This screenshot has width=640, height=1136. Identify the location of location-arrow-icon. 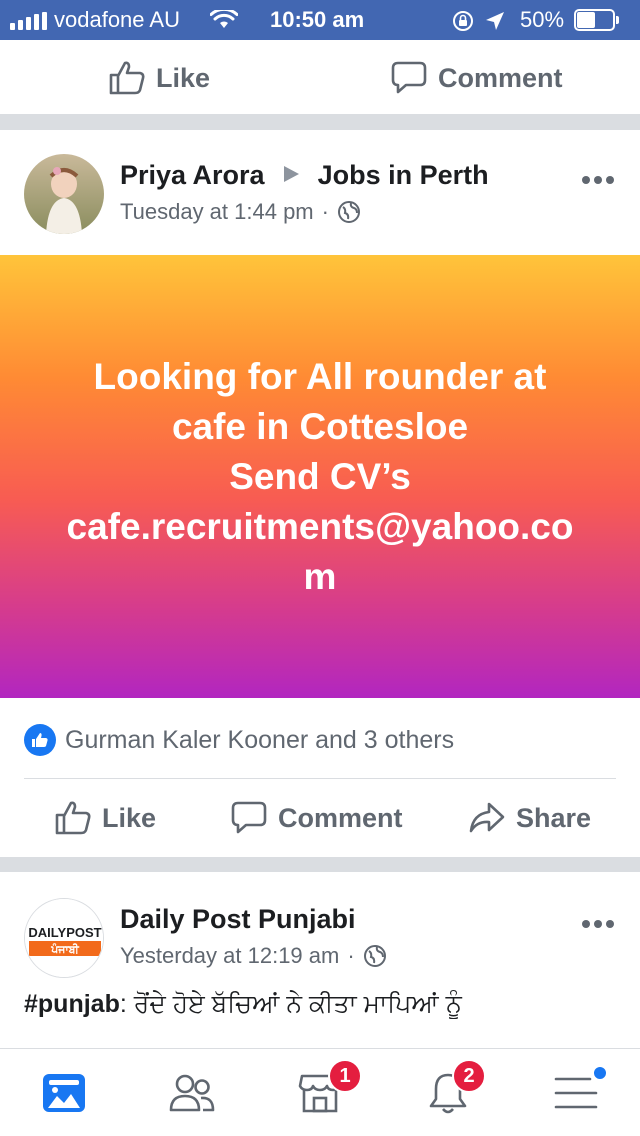
(495, 21).